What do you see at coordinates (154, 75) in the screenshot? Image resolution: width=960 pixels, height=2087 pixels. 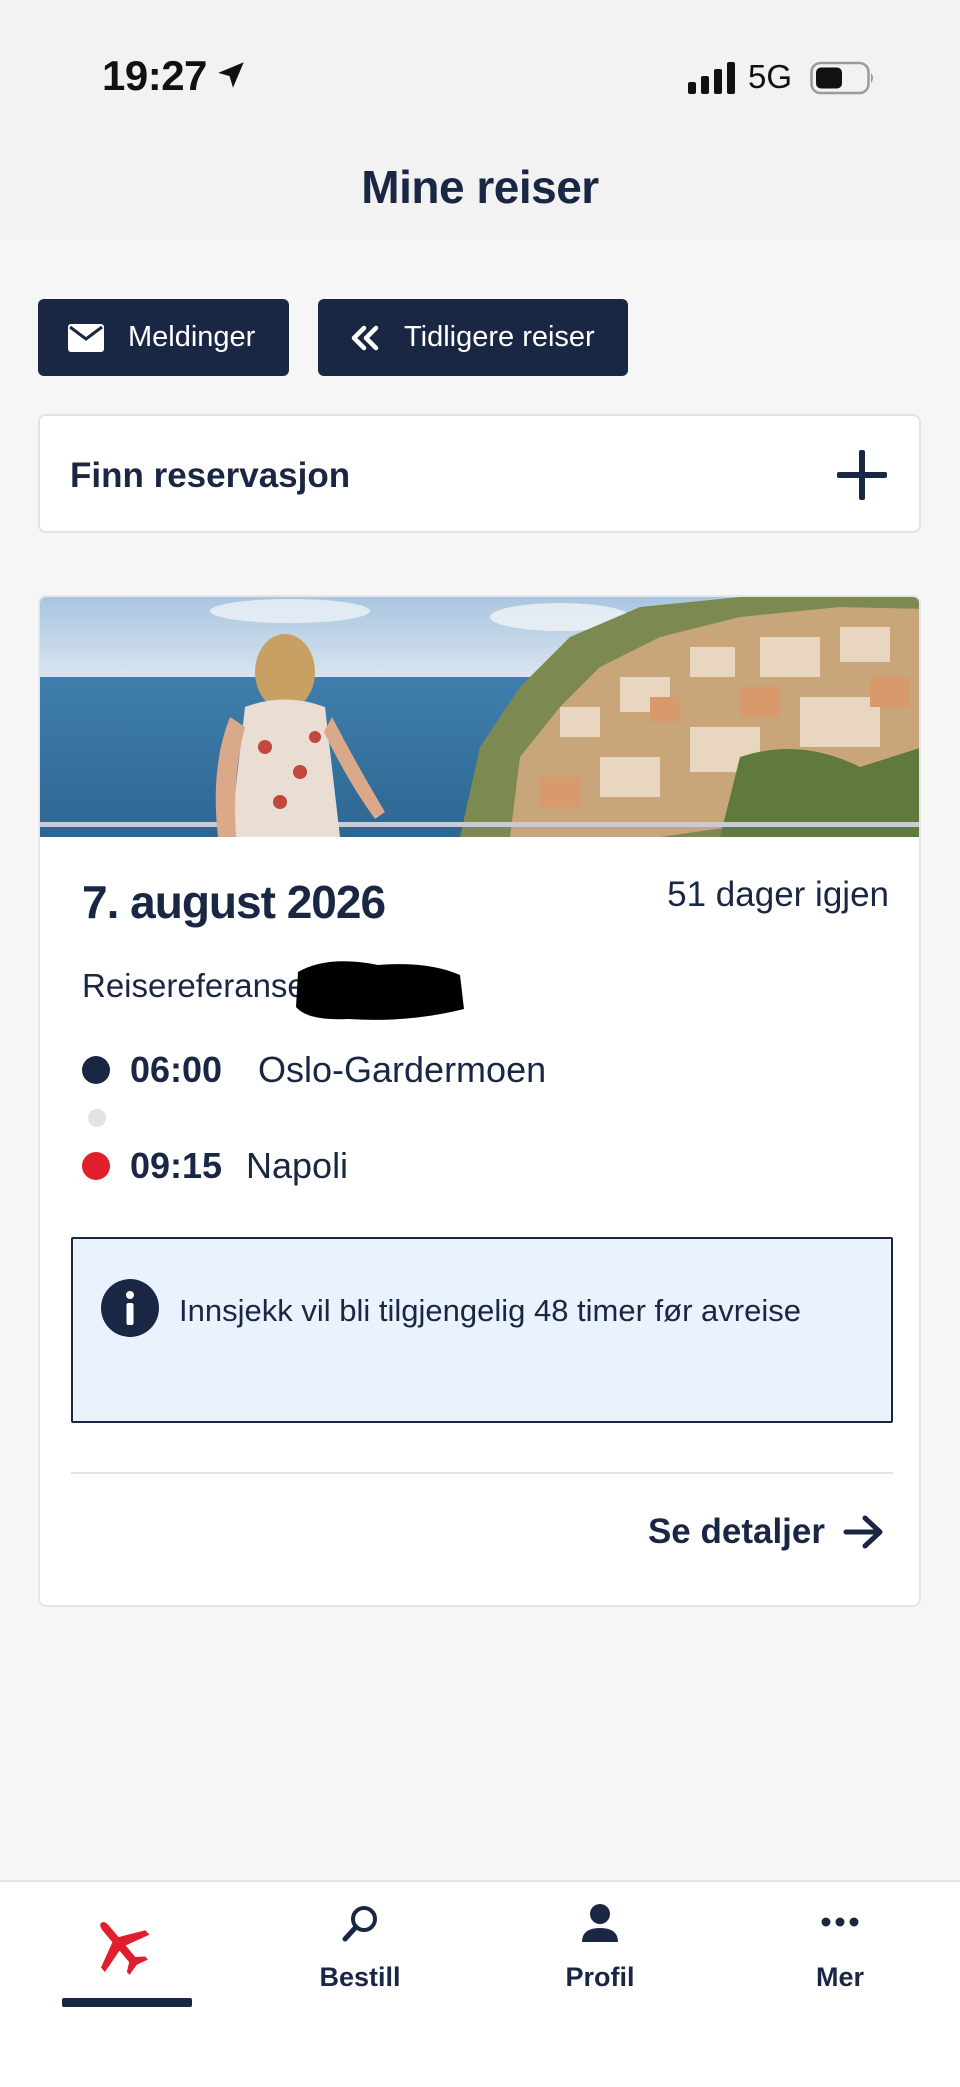 I see `status-time: 19:27` at bounding box center [154, 75].